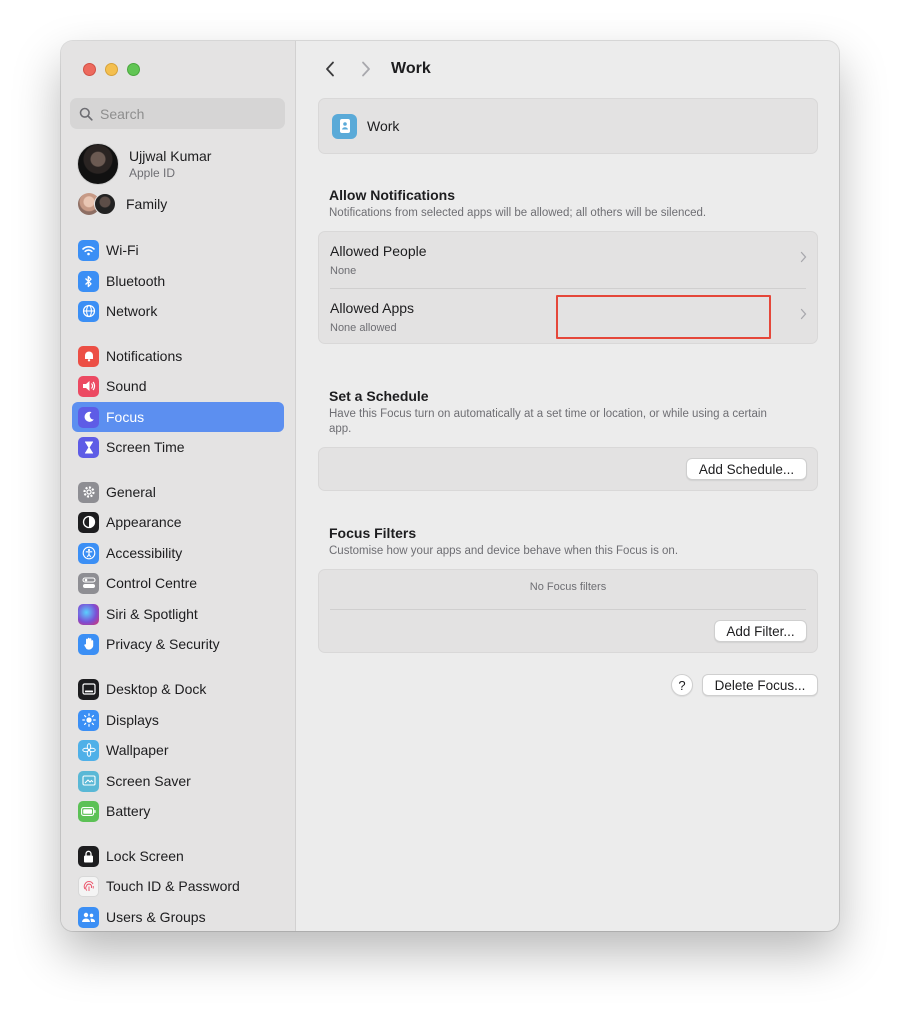 Image resolution: width=900 pixels, height=1012 pixels. Describe the element at coordinates (378, 251) in the screenshot. I see `allowed-people-title: Allowed People` at that location.